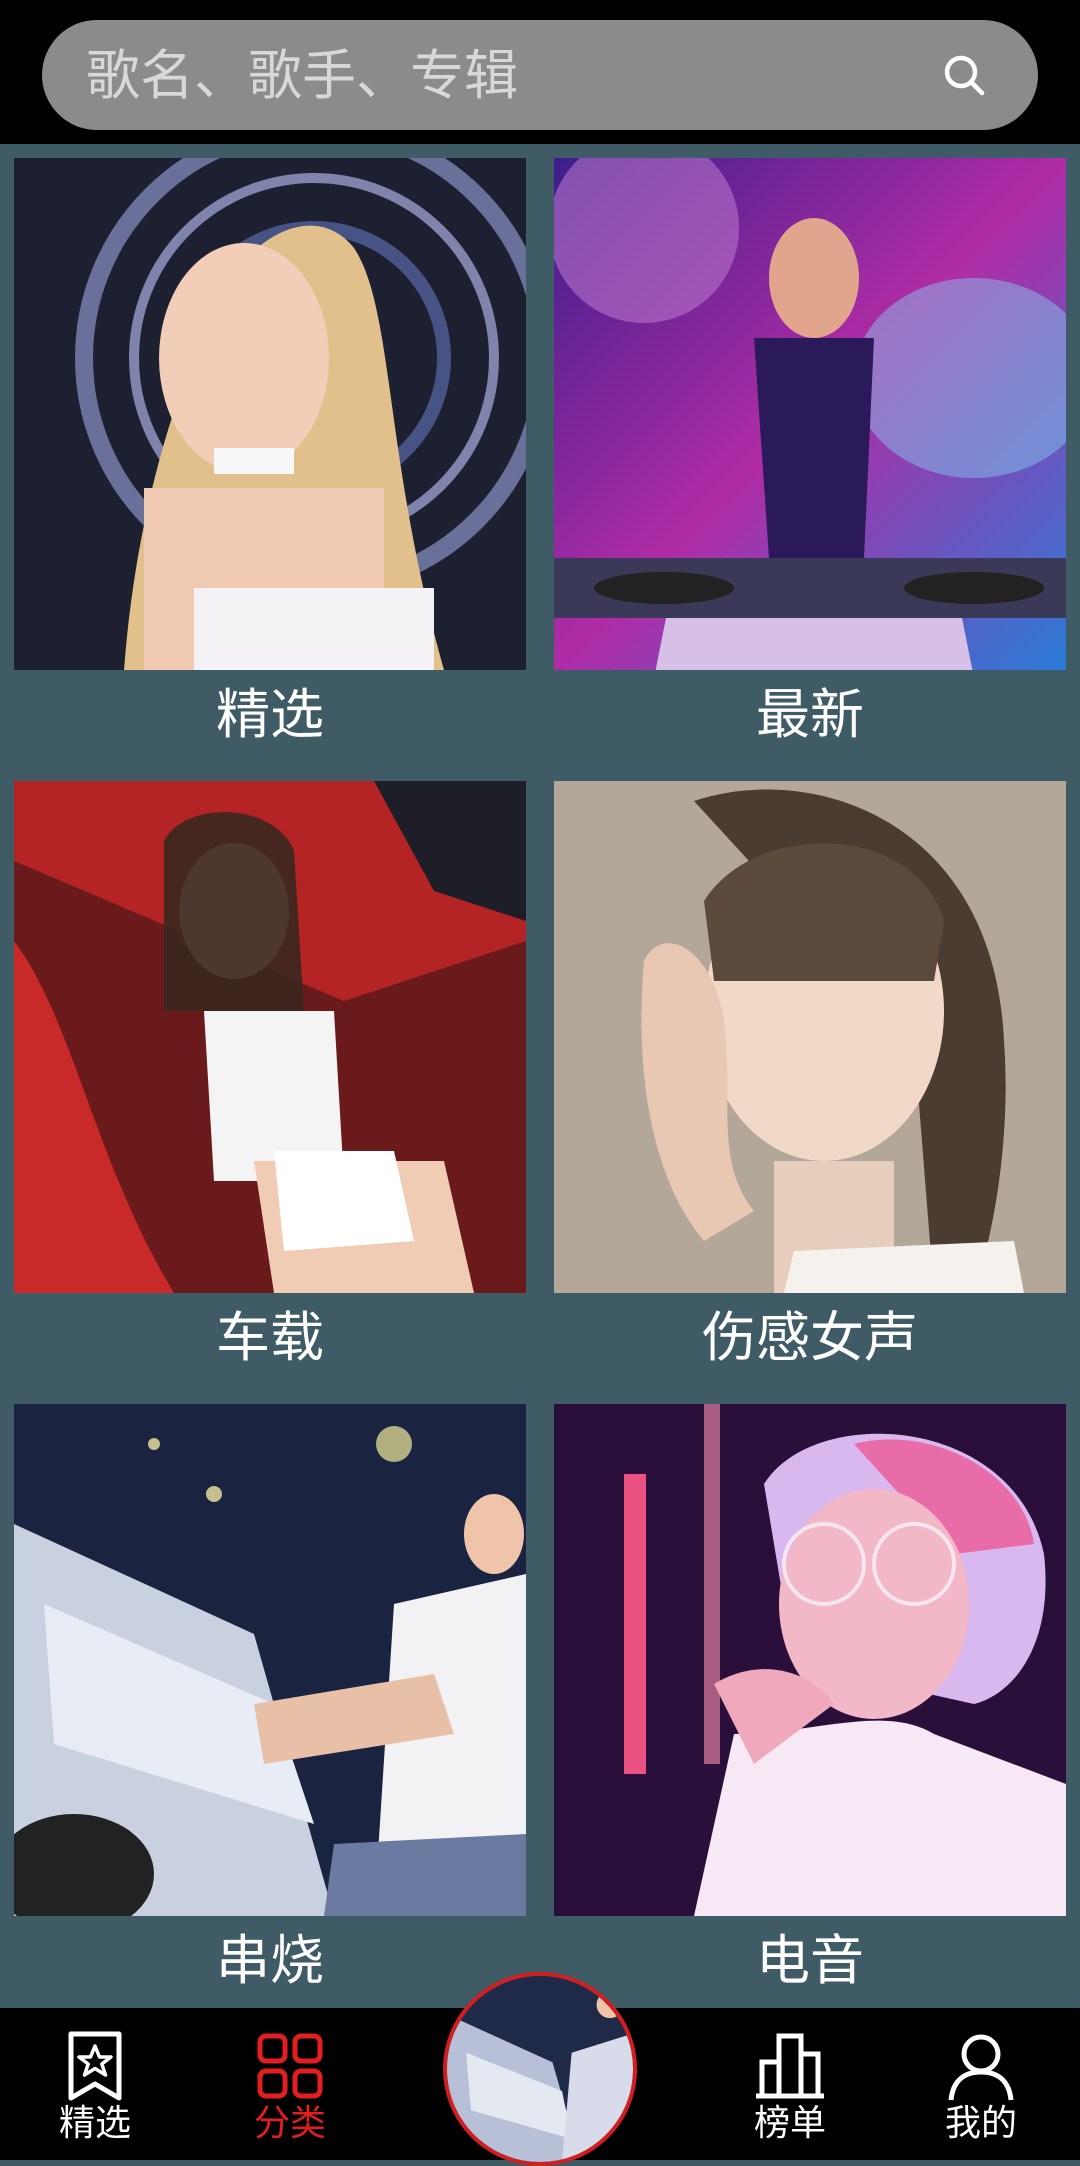  I want to click on category-card-featured: 精选, so click(270, 459).